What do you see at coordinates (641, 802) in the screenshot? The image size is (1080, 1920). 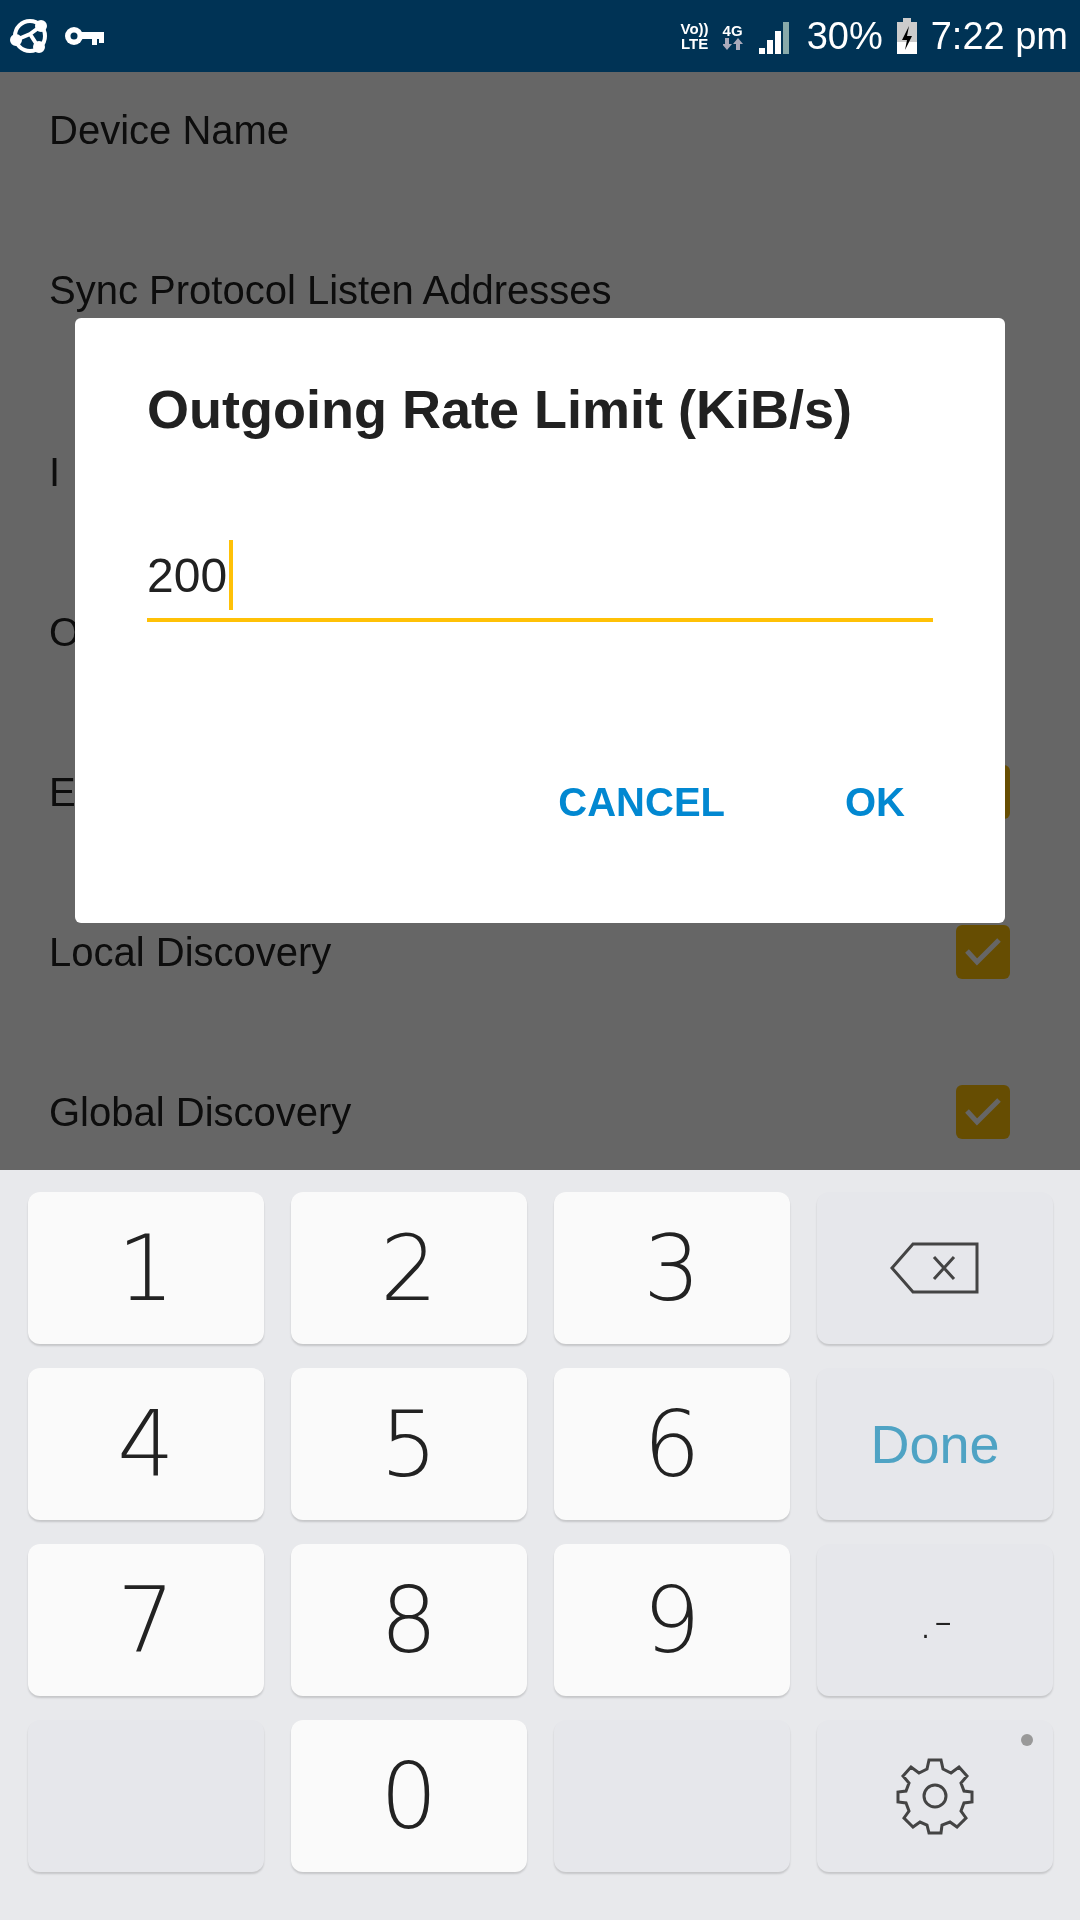 I see `dialog-button: CANCEL` at bounding box center [641, 802].